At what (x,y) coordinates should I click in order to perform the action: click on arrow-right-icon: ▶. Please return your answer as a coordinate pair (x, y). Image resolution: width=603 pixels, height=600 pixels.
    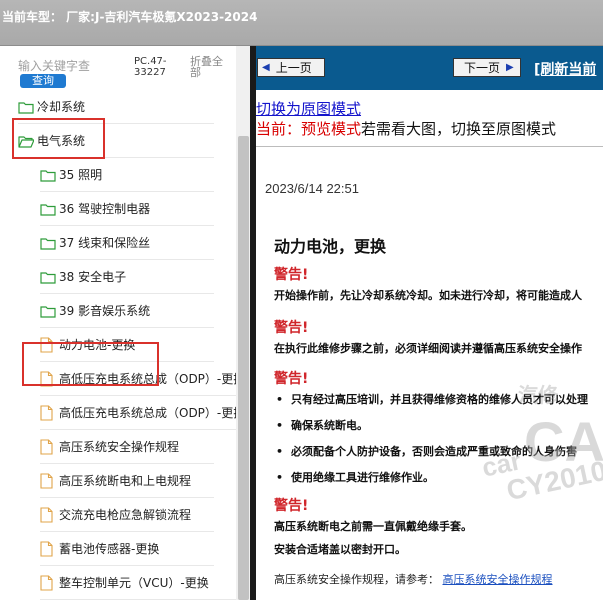
    Looking at the image, I should click on (510, 67).